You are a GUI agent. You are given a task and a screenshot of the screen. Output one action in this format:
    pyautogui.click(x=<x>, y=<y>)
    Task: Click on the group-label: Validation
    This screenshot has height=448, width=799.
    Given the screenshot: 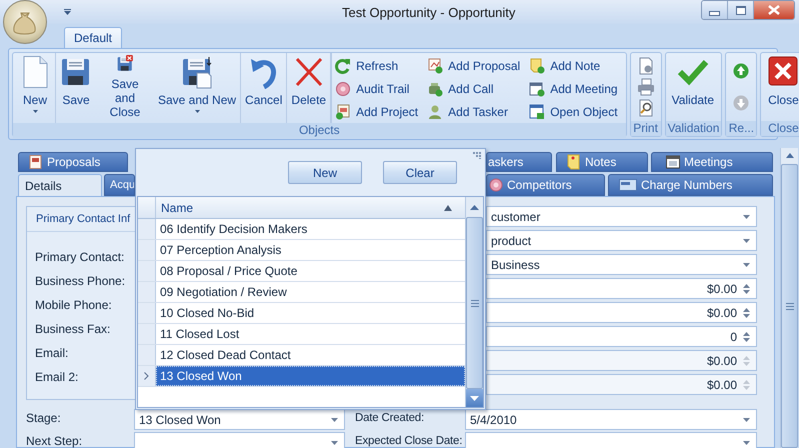 What is the action you would take?
    pyautogui.click(x=694, y=128)
    